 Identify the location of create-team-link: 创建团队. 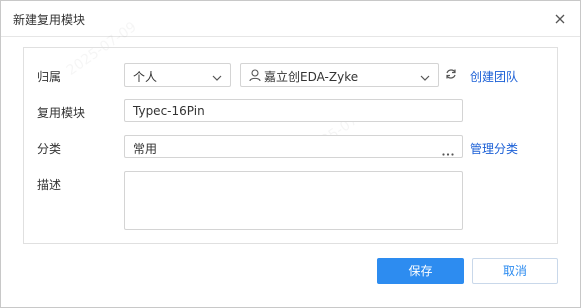
(494, 76).